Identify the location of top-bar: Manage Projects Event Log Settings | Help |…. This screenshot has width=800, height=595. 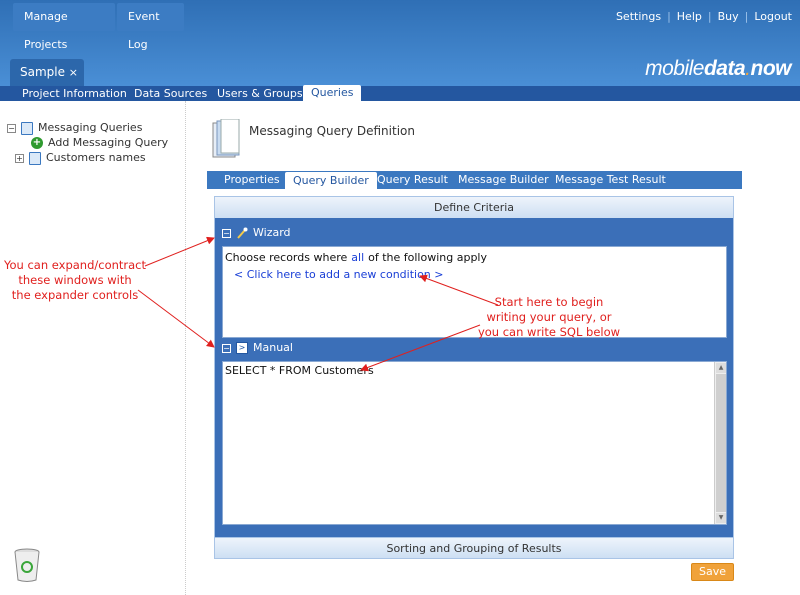
(400, 43).